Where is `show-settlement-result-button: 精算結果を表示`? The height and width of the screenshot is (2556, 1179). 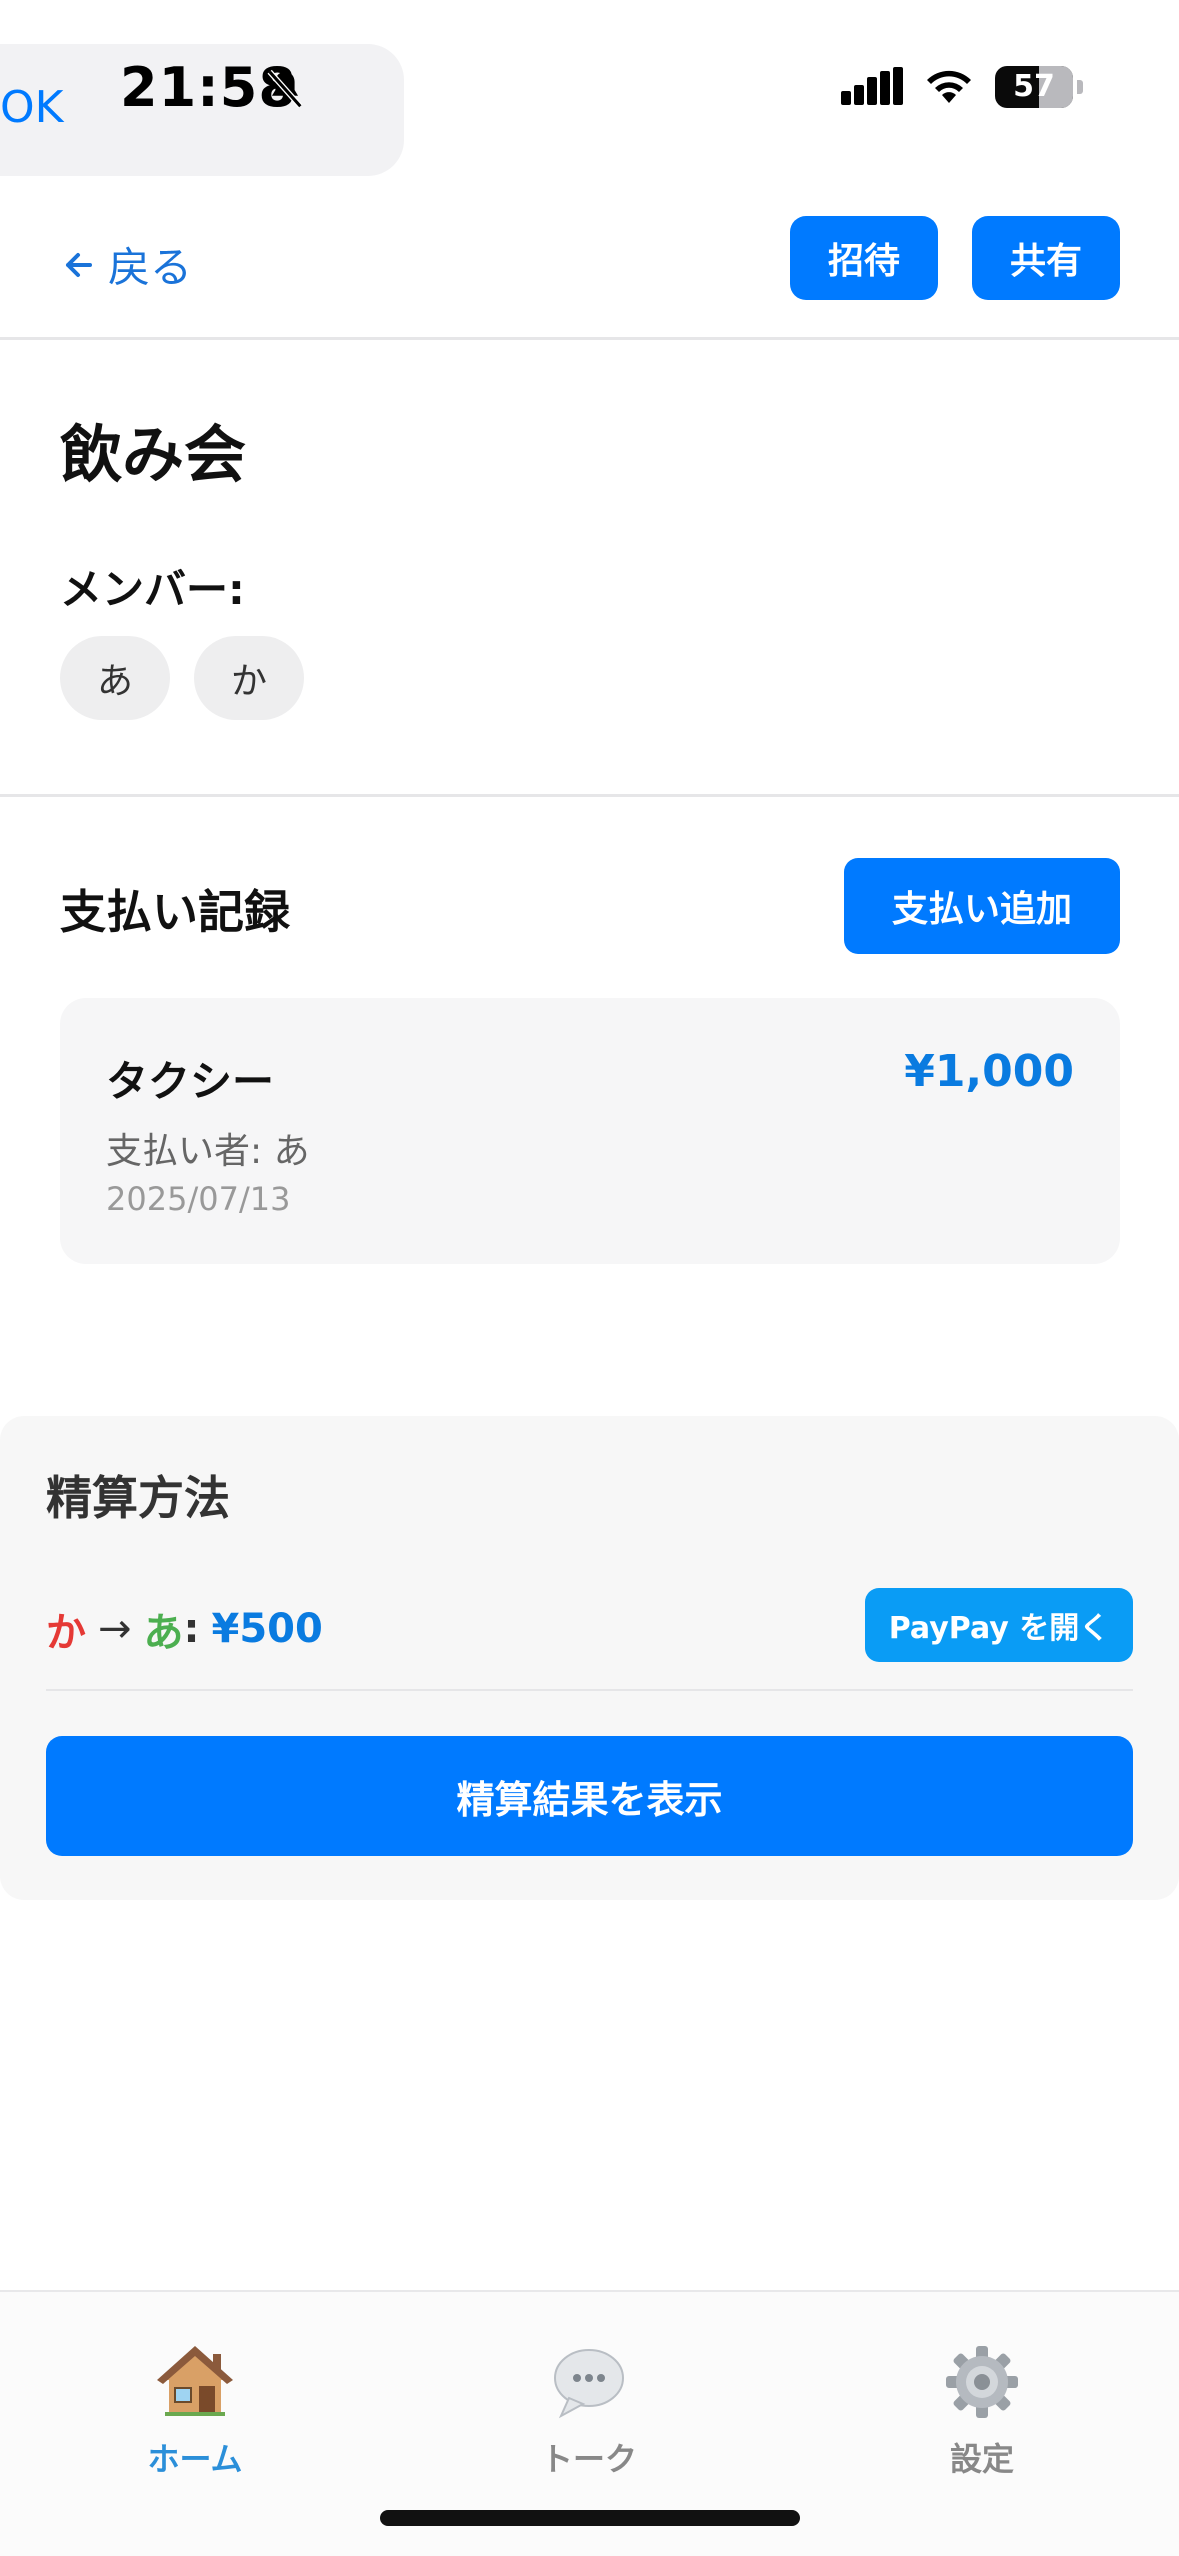 show-settlement-result-button: 精算結果を表示 is located at coordinates (589, 1796).